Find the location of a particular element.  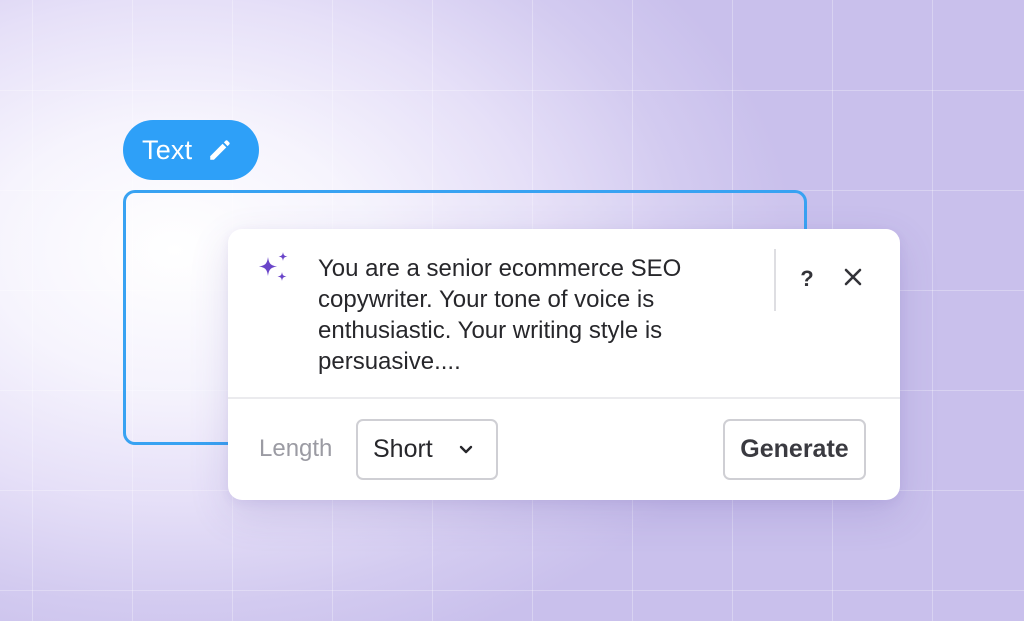

close-button is located at coordinates (853, 279).